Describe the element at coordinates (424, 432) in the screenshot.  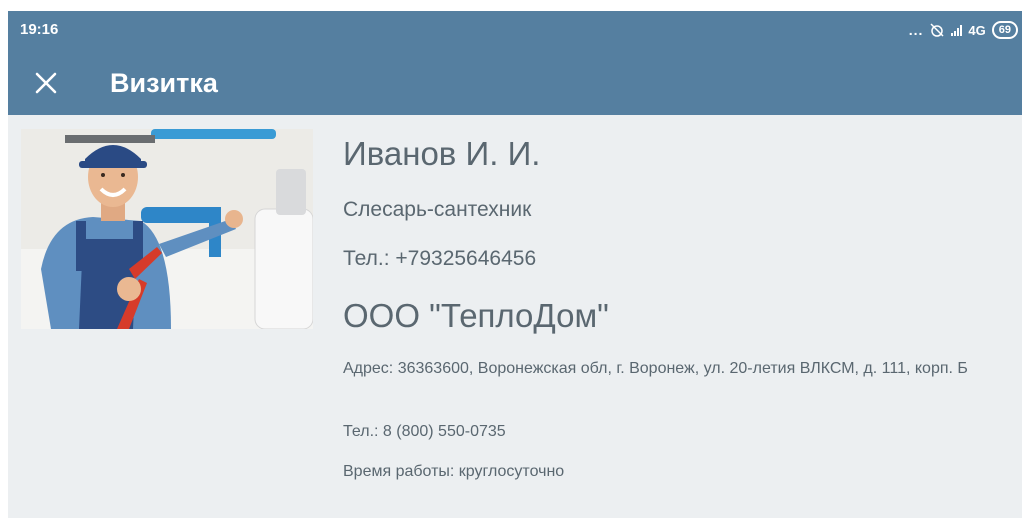
I see `company-phone: Тел.: 8 (800) 550-0735` at that location.